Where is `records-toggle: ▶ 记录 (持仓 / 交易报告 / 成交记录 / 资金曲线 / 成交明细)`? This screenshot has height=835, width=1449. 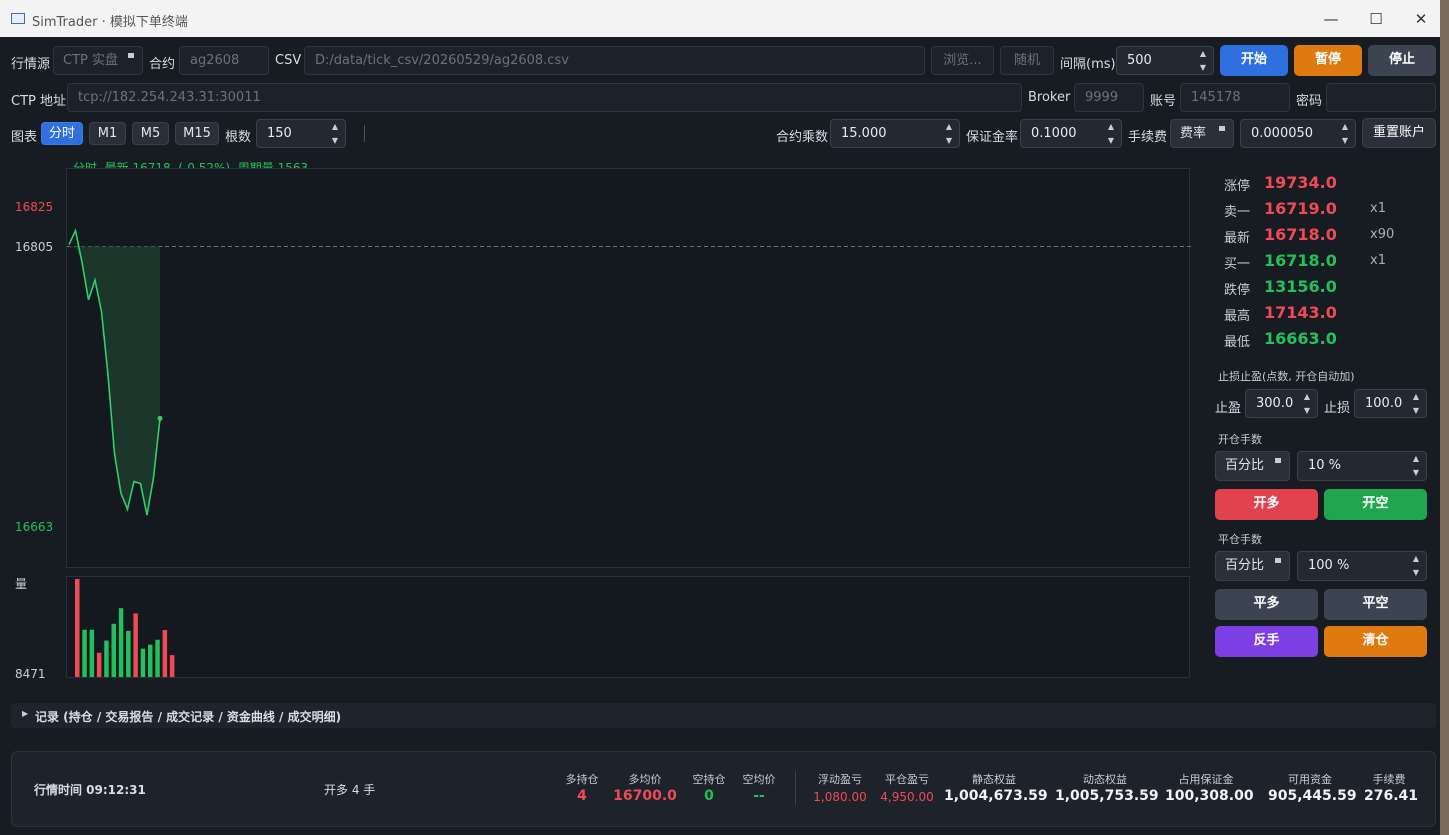
records-toggle: ▶ 记录 (持仓 / 交易报告 / 成交记录 / 资金曲线 / 成交明细) is located at coordinates (723, 715).